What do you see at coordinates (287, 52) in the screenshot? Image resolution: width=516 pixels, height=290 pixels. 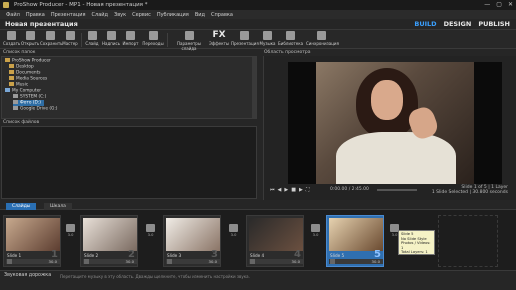 I see `preview-header: Область просмотра` at bounding box center [287, 52].